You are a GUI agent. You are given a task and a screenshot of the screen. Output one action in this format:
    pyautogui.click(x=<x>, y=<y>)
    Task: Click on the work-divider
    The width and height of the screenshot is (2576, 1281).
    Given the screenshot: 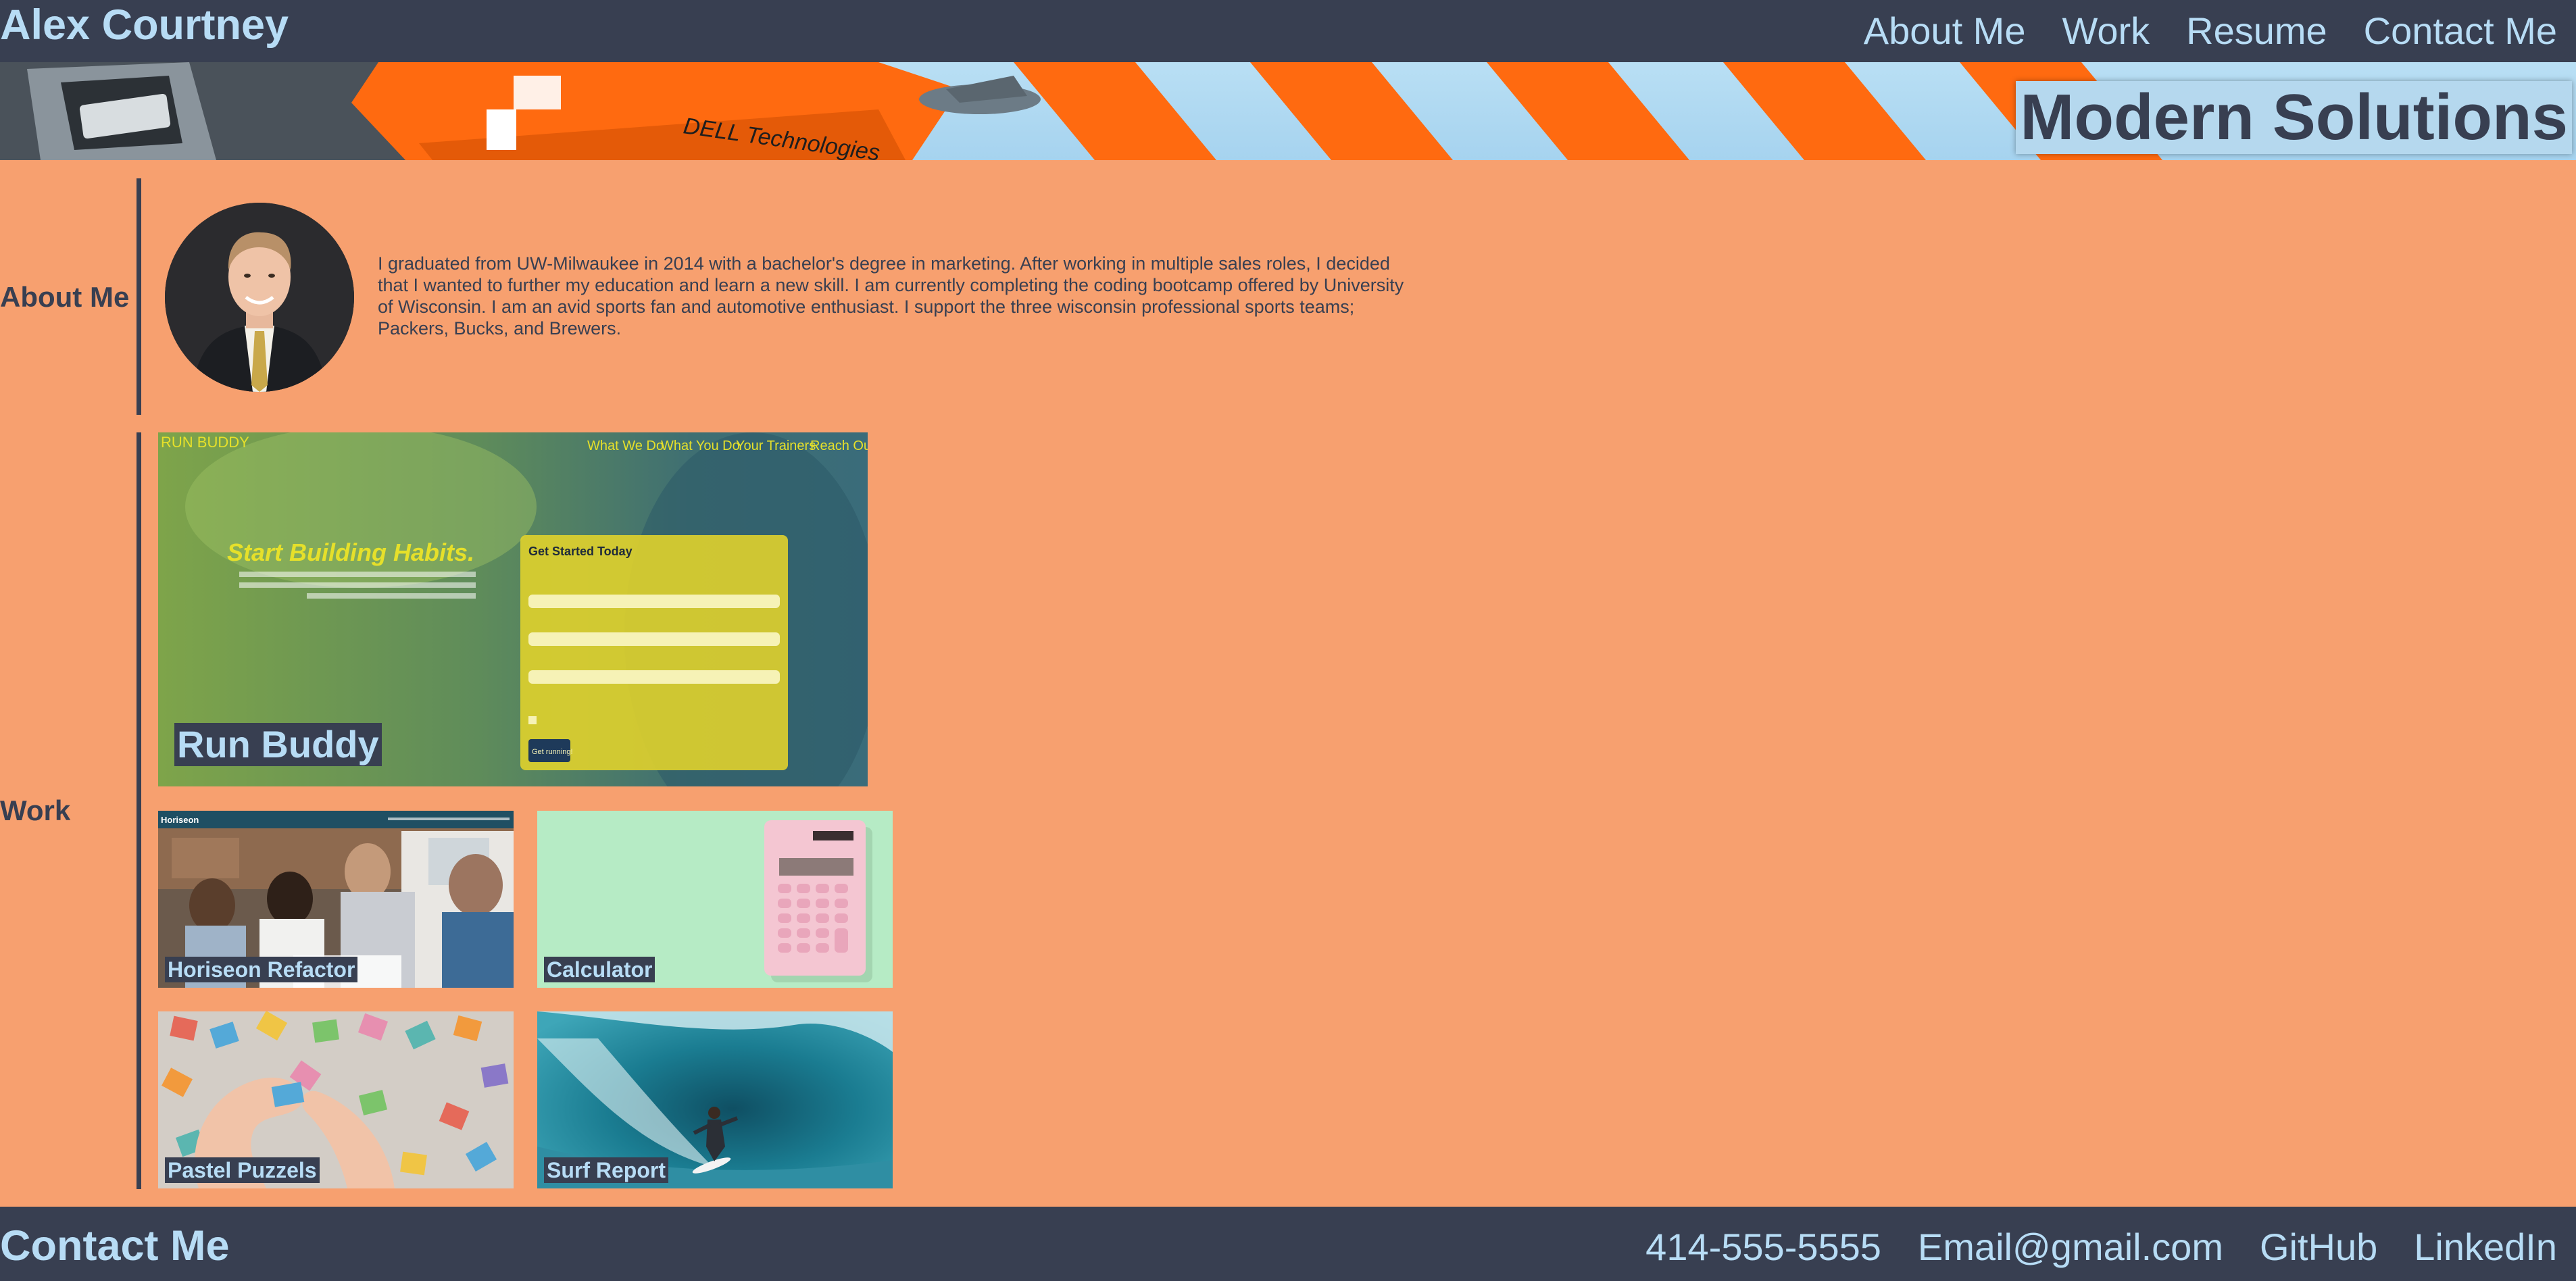 What is the action you would take?
    pyautogui.click(x=139, y=811)
    